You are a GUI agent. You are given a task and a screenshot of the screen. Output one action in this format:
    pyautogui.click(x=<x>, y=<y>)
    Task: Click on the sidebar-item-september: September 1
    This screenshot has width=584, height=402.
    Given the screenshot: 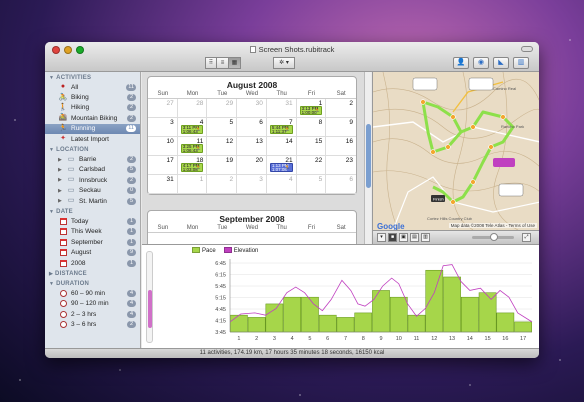 What is the action you would take?
    pyautogui.click(x=92, y=242)
    